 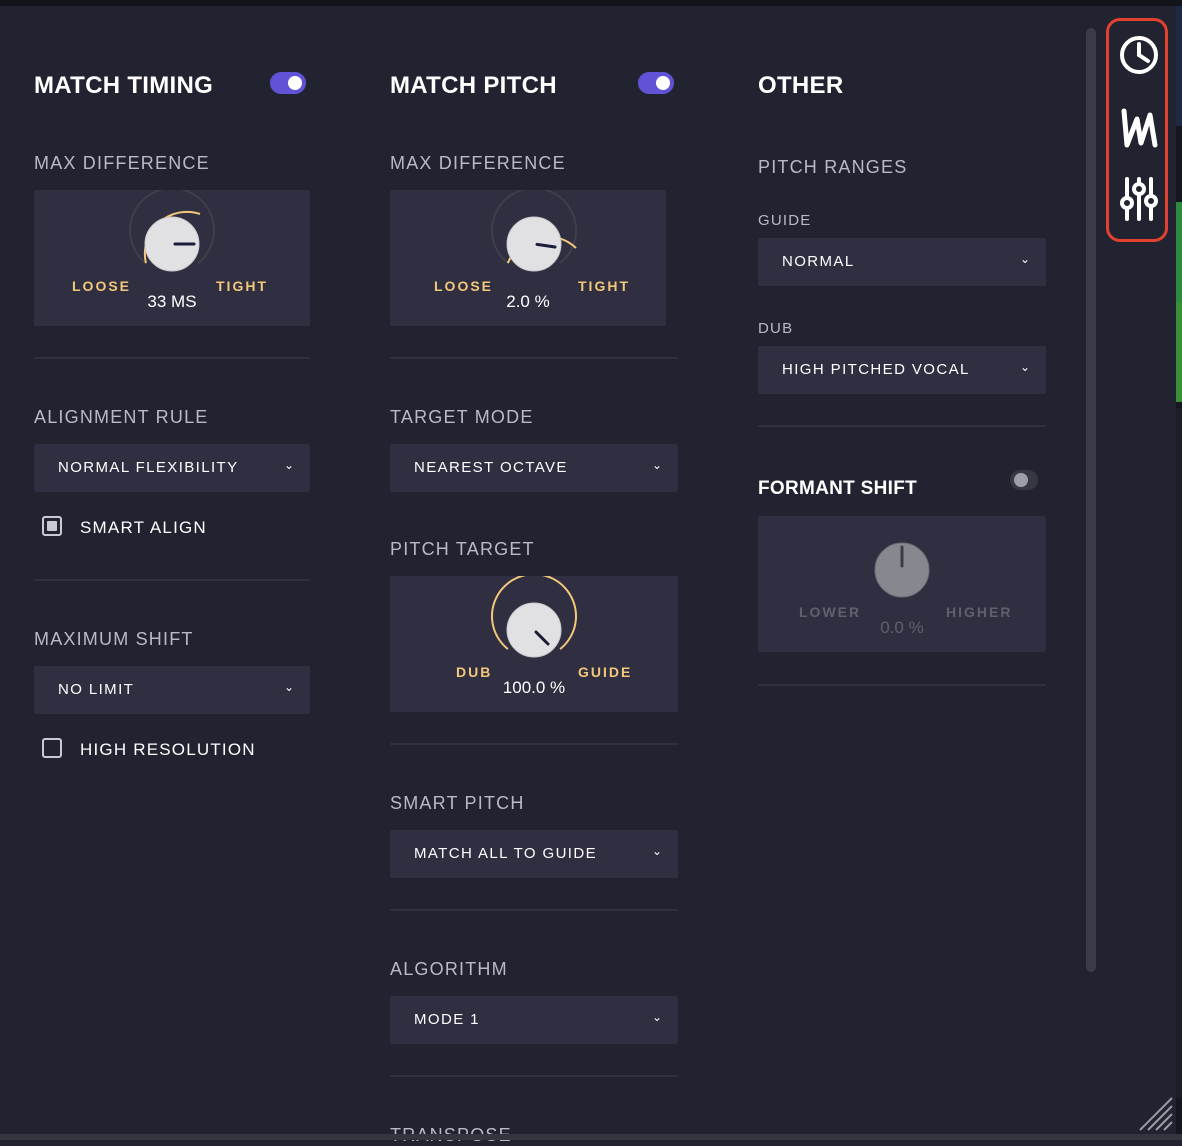 What do you see at coordinates (172, 258) in the screenshot?
I see `timing-max-difference-knob: LOOSE TIGHT 33 MS` at bounding box center [172, 258].